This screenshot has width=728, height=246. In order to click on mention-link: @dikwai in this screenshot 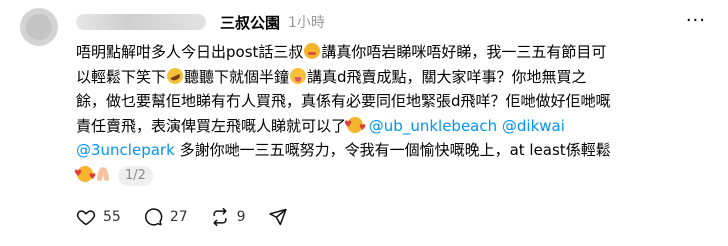, I will do `click(533, 126)`.